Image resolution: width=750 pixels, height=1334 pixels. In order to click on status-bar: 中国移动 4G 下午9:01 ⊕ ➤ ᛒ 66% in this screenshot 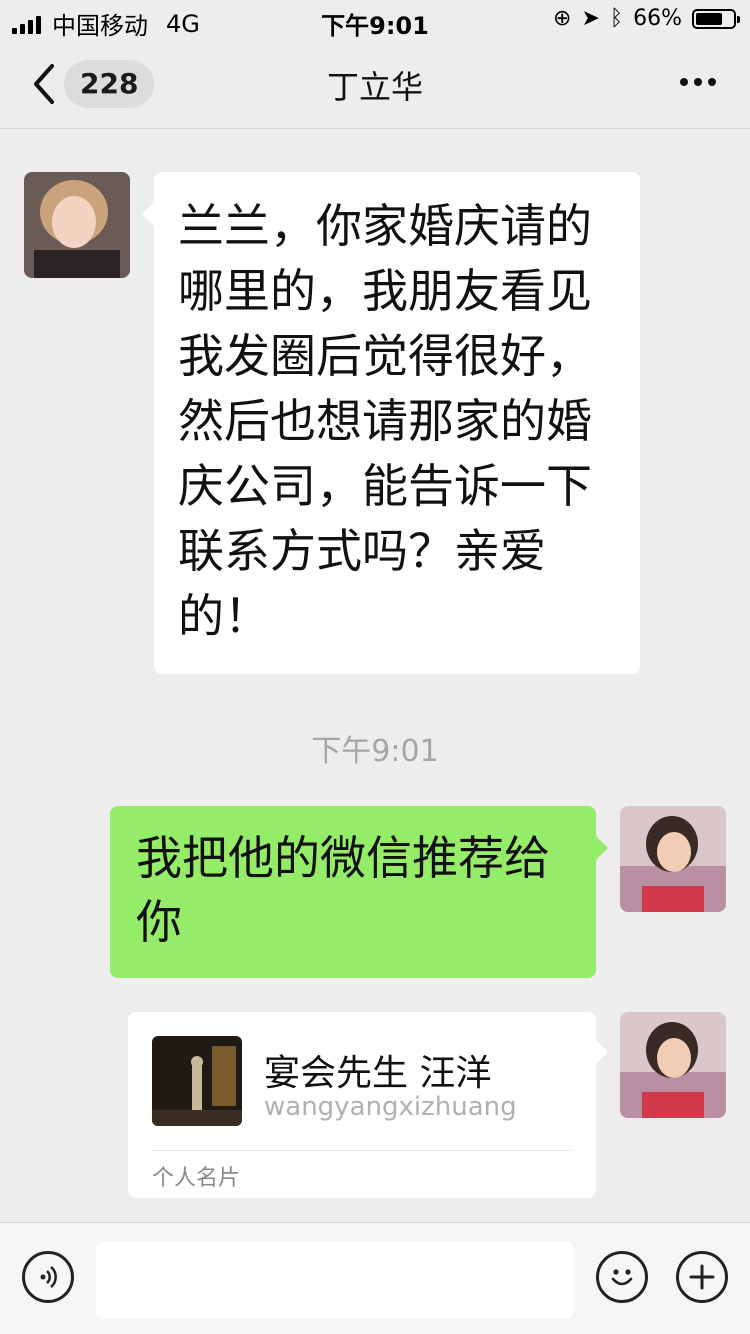, I will do `click(375, 20)`.